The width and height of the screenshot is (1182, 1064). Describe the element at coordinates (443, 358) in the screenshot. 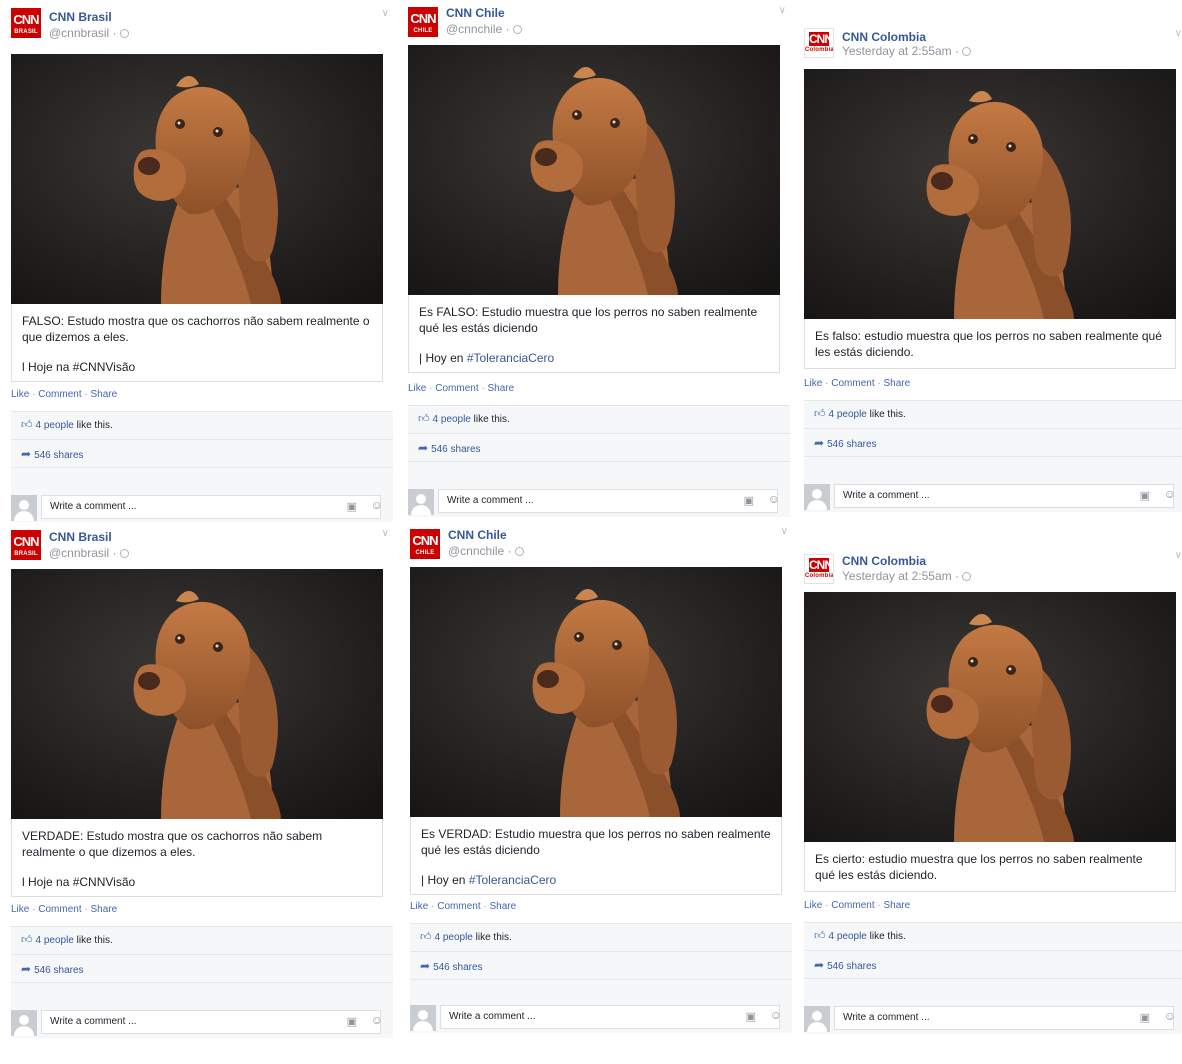

I see `caption-prefix: | Hoy en` at that location.